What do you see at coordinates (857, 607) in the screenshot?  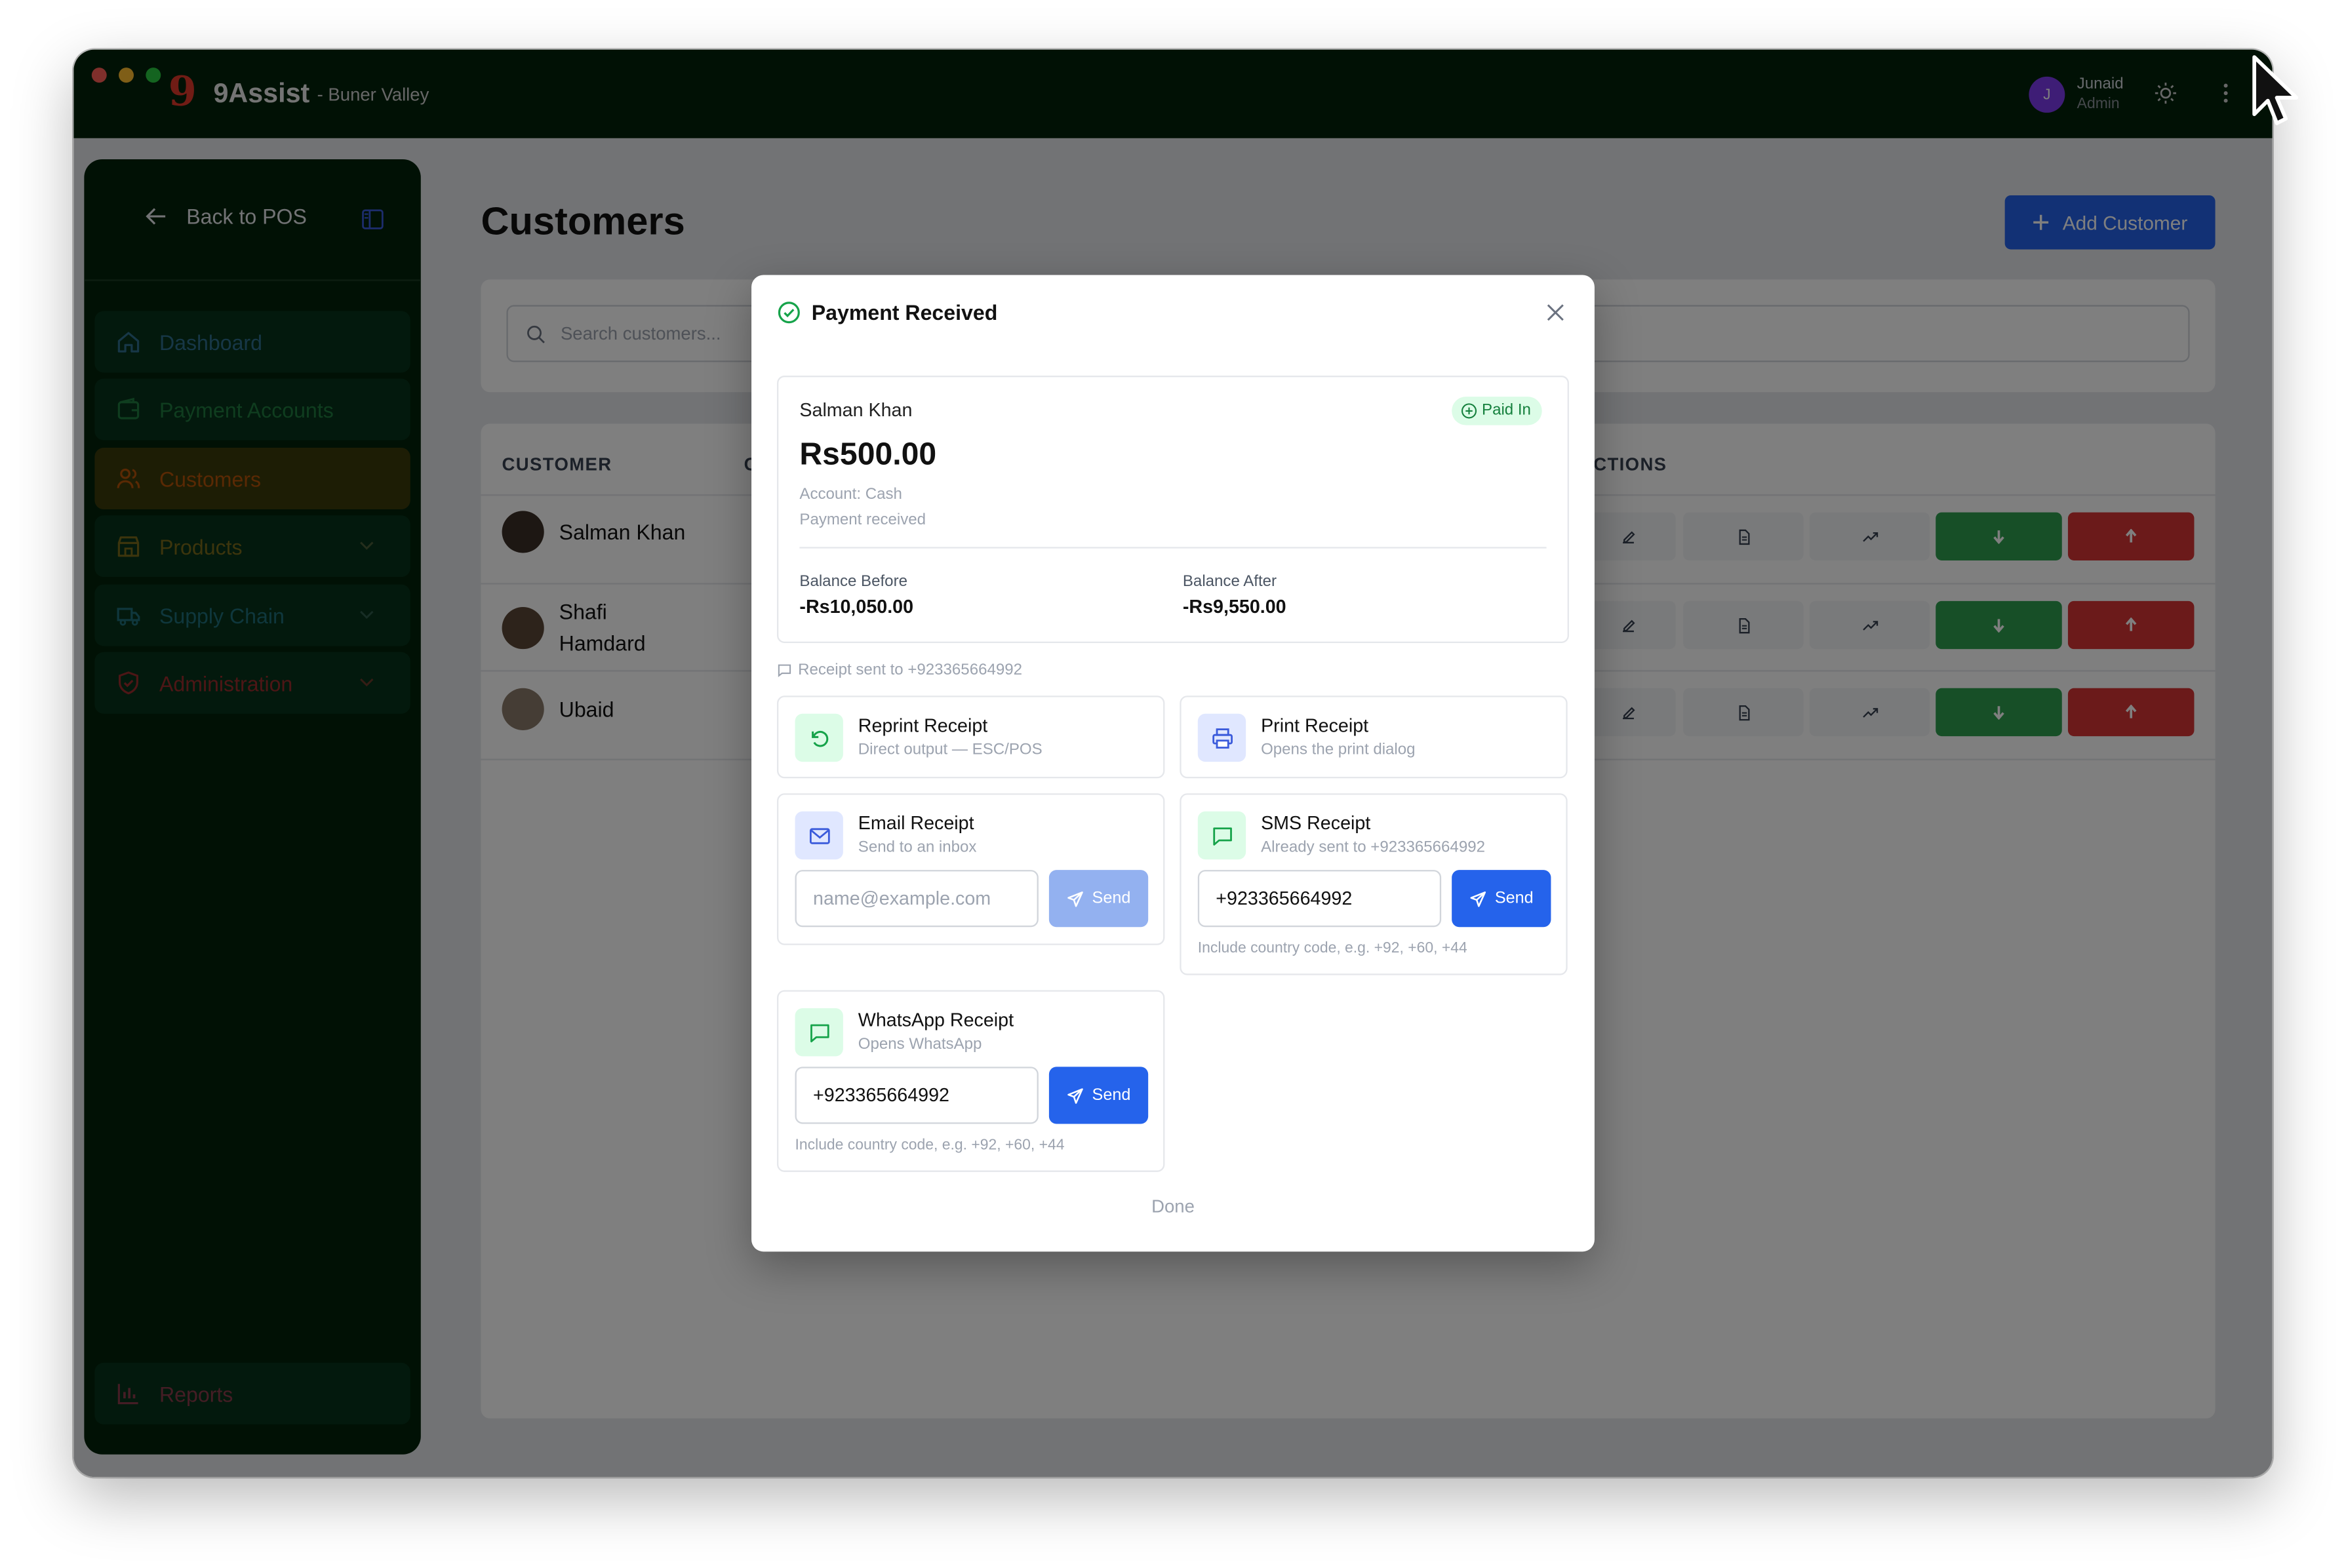 I see `balance-before-value: -Rs10,050.00` at bounding box center [857, 607].